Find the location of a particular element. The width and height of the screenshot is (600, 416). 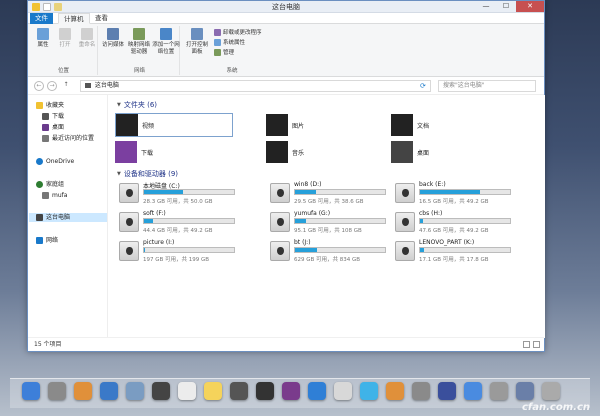

rename-button: 重命名 is located at coordinates (87, 38).